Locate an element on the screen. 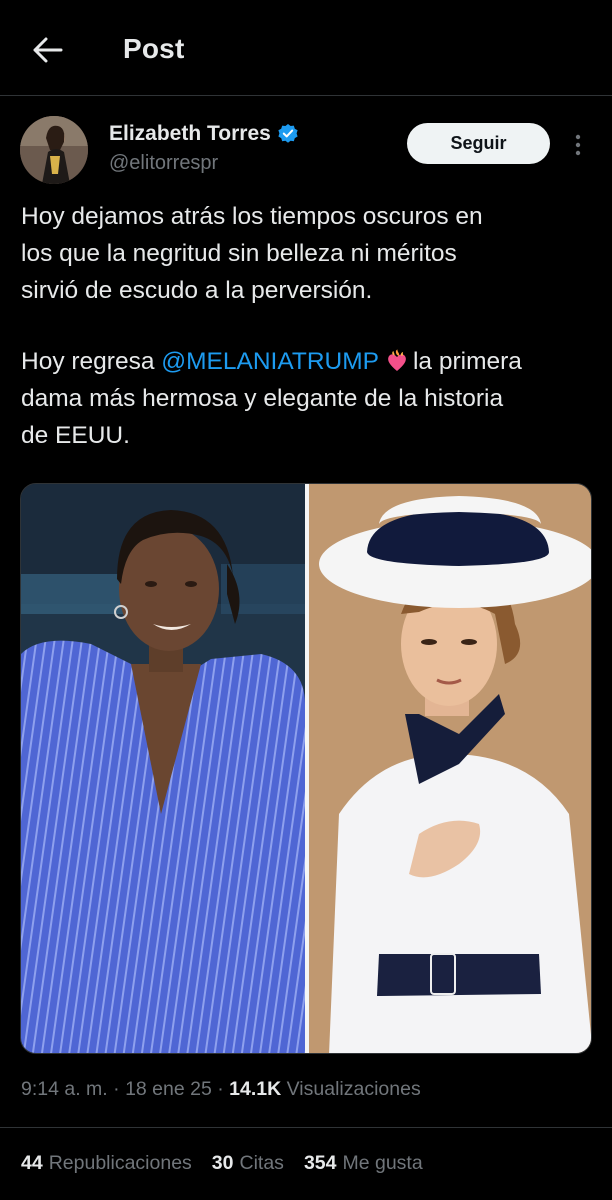 This screenshot has width=612, height=1200. author-row: Elizabeth Torres @elitorrespr Seguir is located at coordinates (306, 152).